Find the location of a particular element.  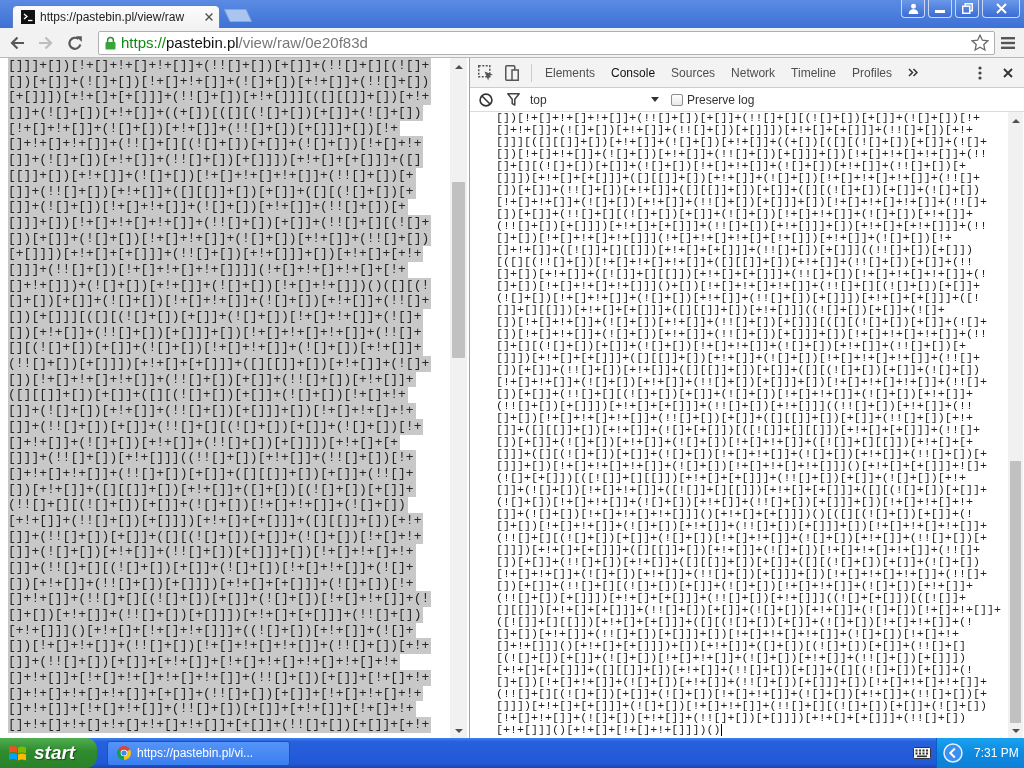

menu-icon is located at coordinates (1008, 42).